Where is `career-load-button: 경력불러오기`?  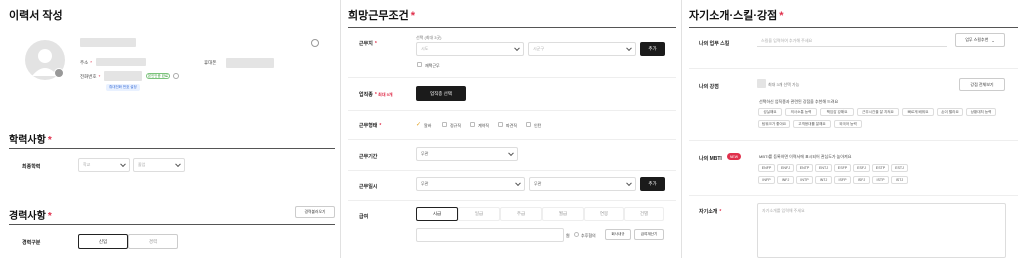 career-load-button: 경력불러오기 is located at coordinates (315, 212).